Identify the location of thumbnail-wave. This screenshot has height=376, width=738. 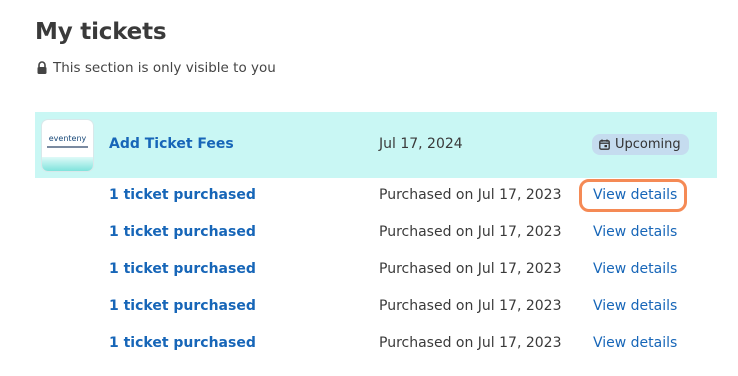
(67, 164).